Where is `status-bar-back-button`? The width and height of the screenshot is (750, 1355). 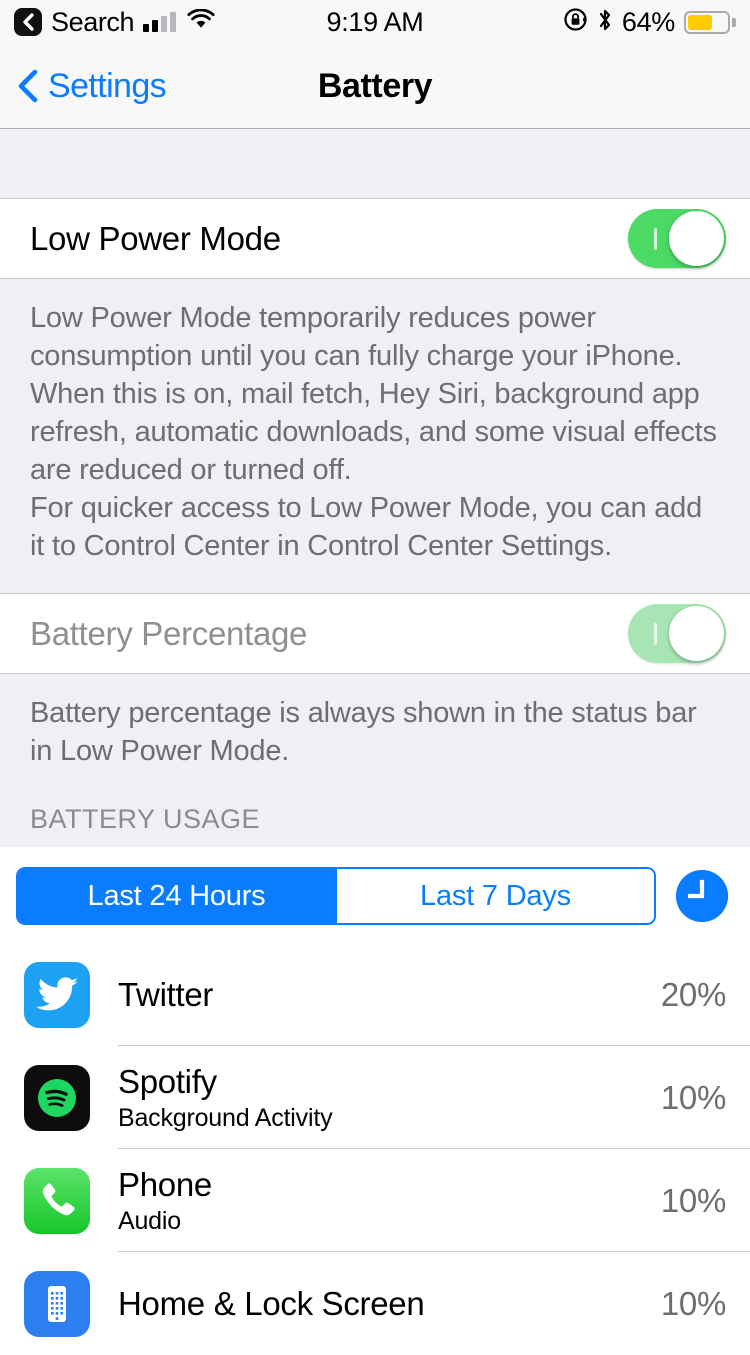
status-bar-back-button is located at coordinates (28, 22).